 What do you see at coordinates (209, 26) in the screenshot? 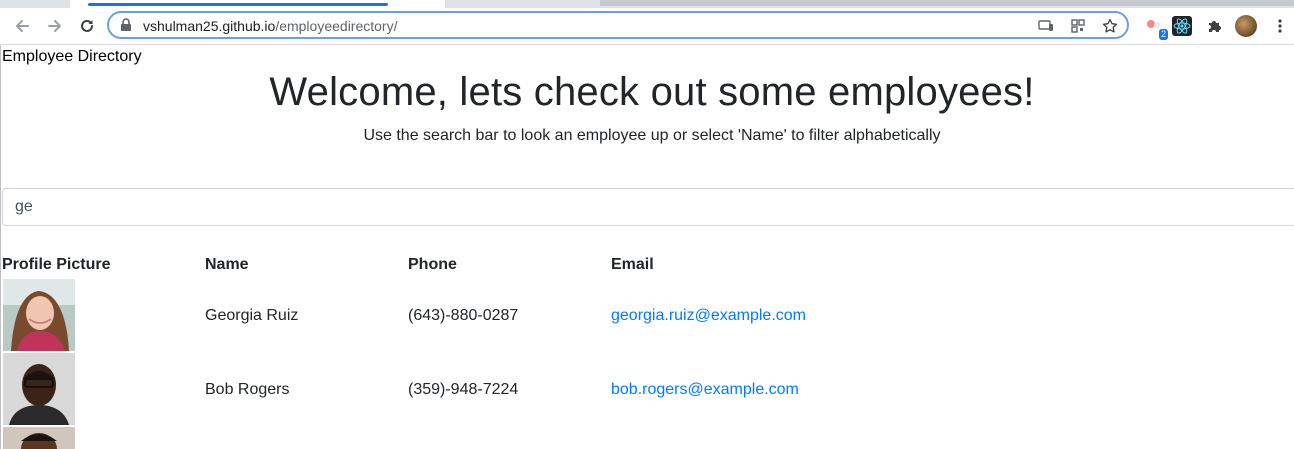
I see `url-host: vshulman25.github.io` at bounding box center [209, 26].